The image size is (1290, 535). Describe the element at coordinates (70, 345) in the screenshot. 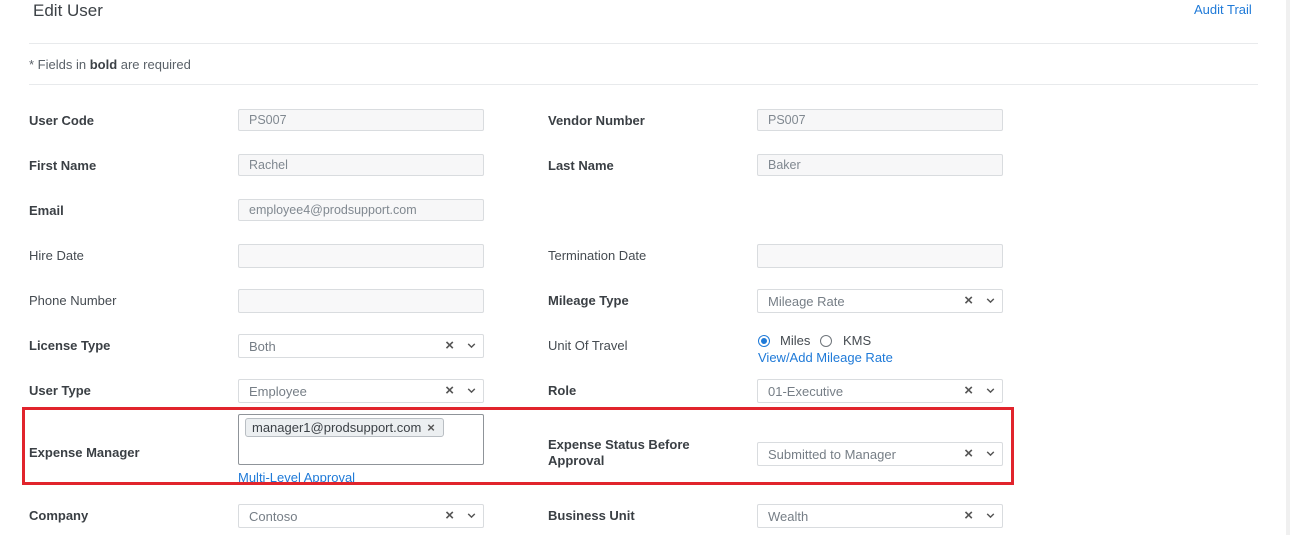

I see `license-type-label: License Type` at that location.